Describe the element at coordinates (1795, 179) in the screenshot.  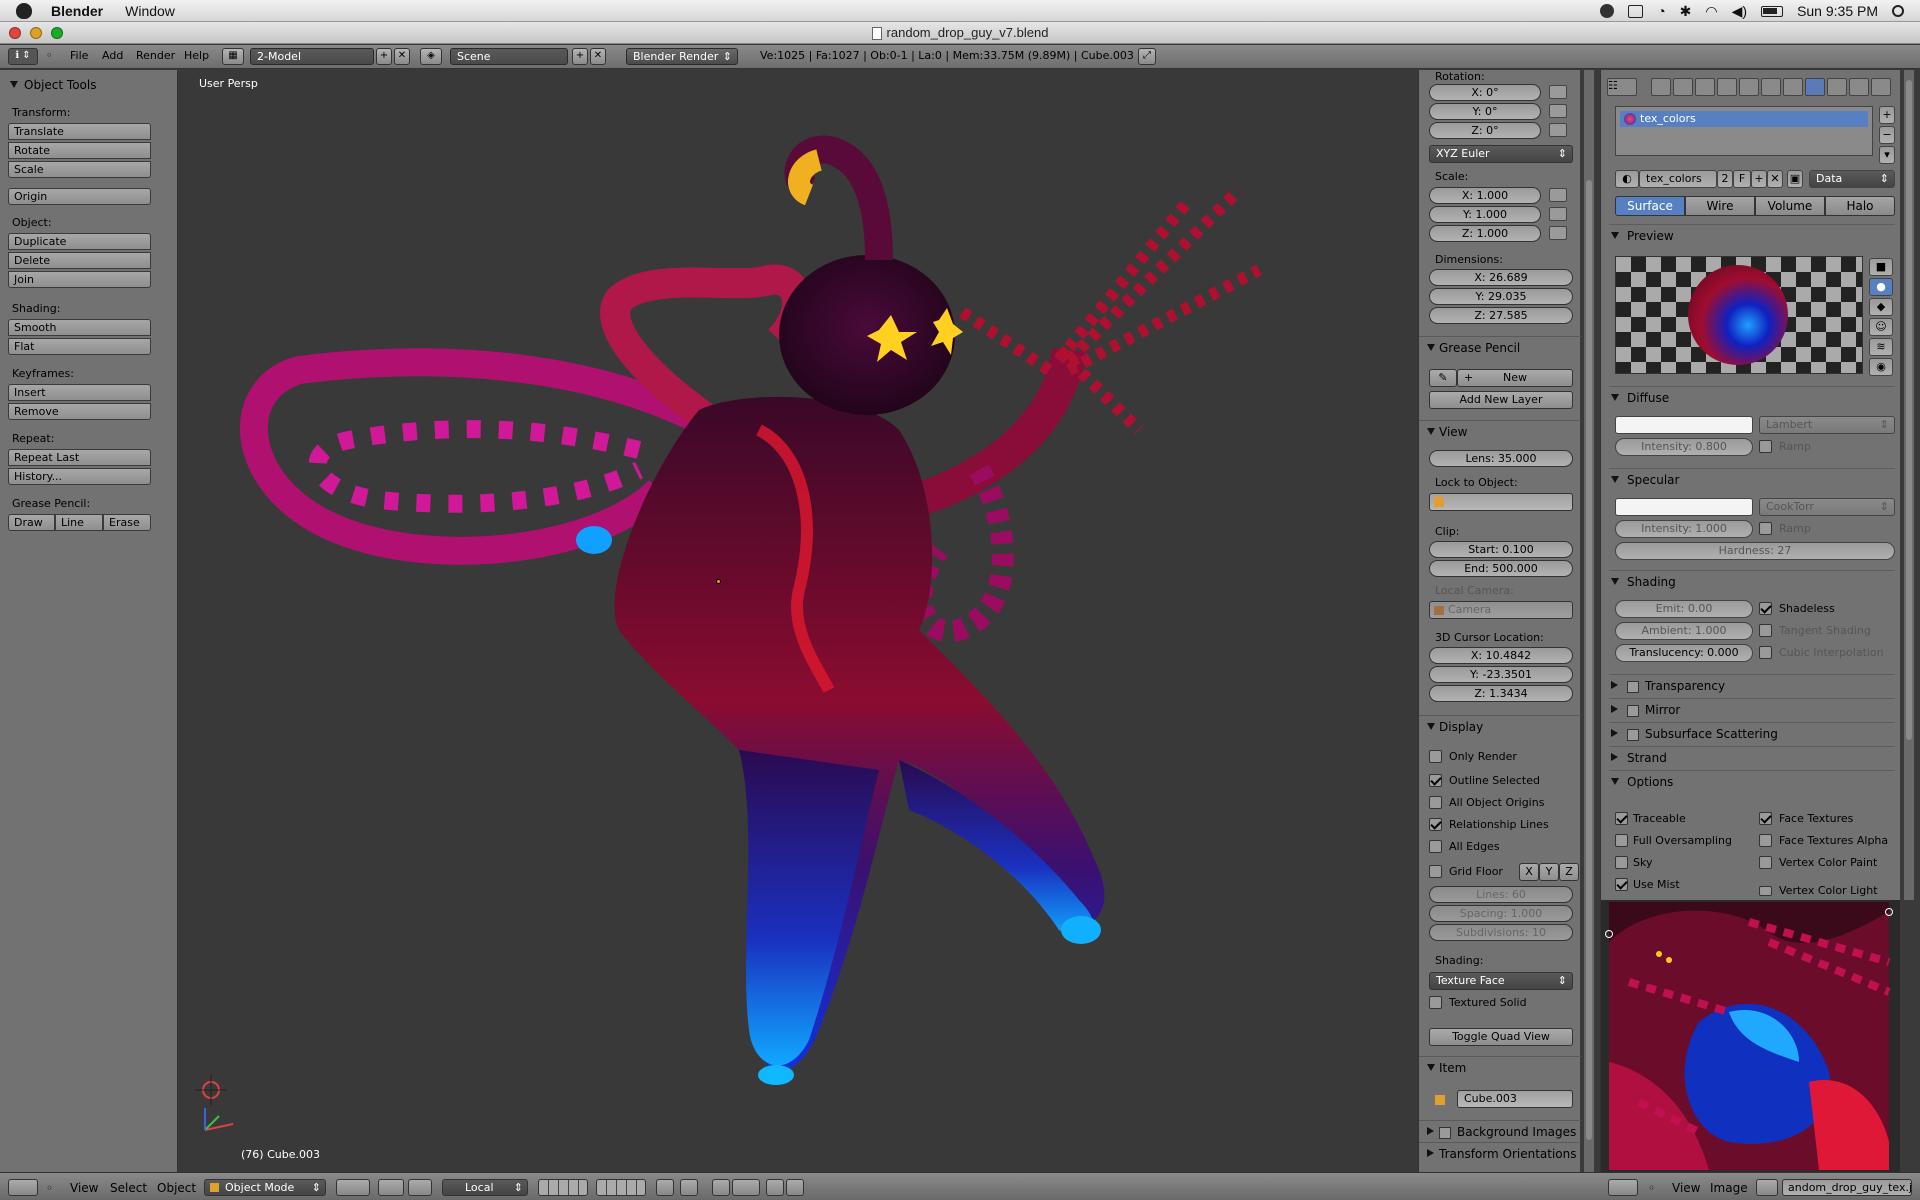
I see `material-save-icon: ▣` at that location.